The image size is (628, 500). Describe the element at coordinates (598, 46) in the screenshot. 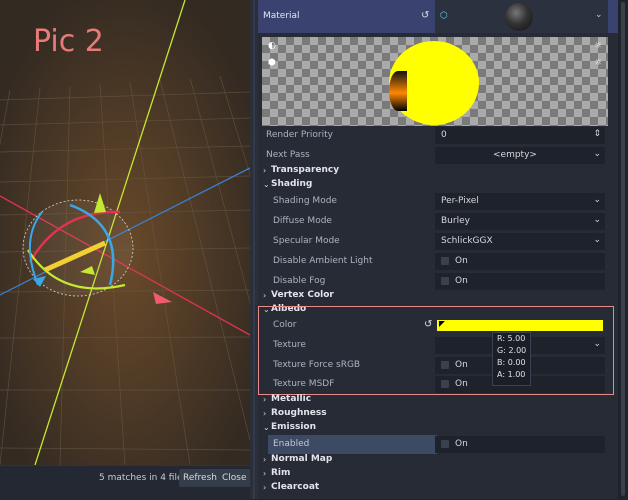

I see `sun-icon: ☼` at that location.